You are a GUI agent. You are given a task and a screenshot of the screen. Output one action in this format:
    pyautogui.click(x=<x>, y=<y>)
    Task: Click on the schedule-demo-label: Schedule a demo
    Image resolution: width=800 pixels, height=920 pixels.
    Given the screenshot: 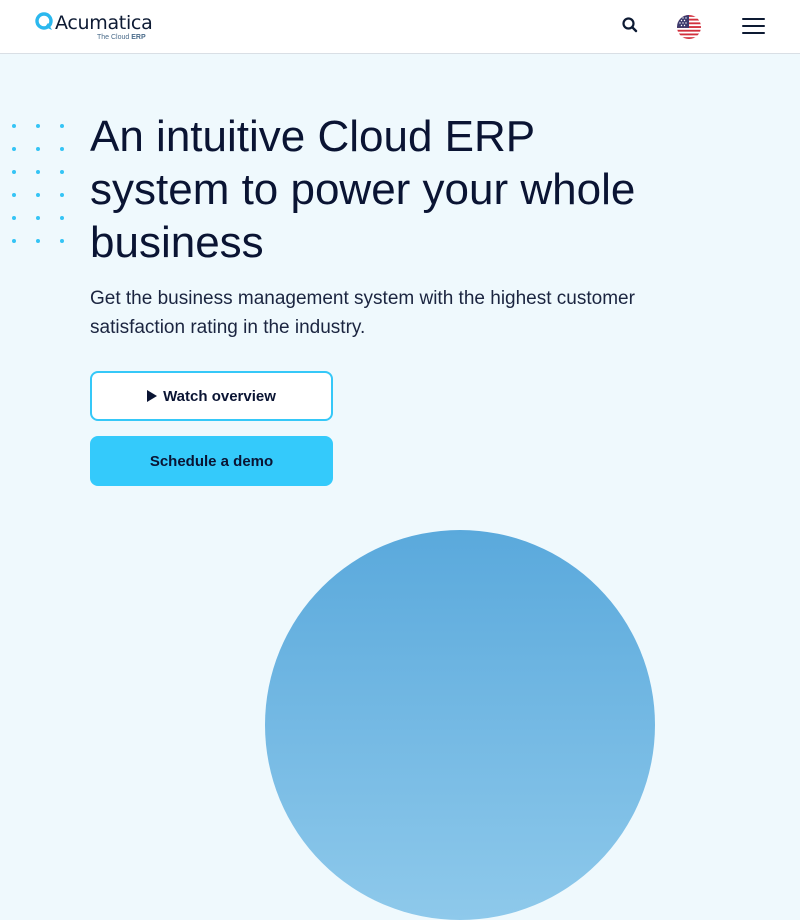 What is the action you would take?
    pyautogui.click(x=211, y=461)
    